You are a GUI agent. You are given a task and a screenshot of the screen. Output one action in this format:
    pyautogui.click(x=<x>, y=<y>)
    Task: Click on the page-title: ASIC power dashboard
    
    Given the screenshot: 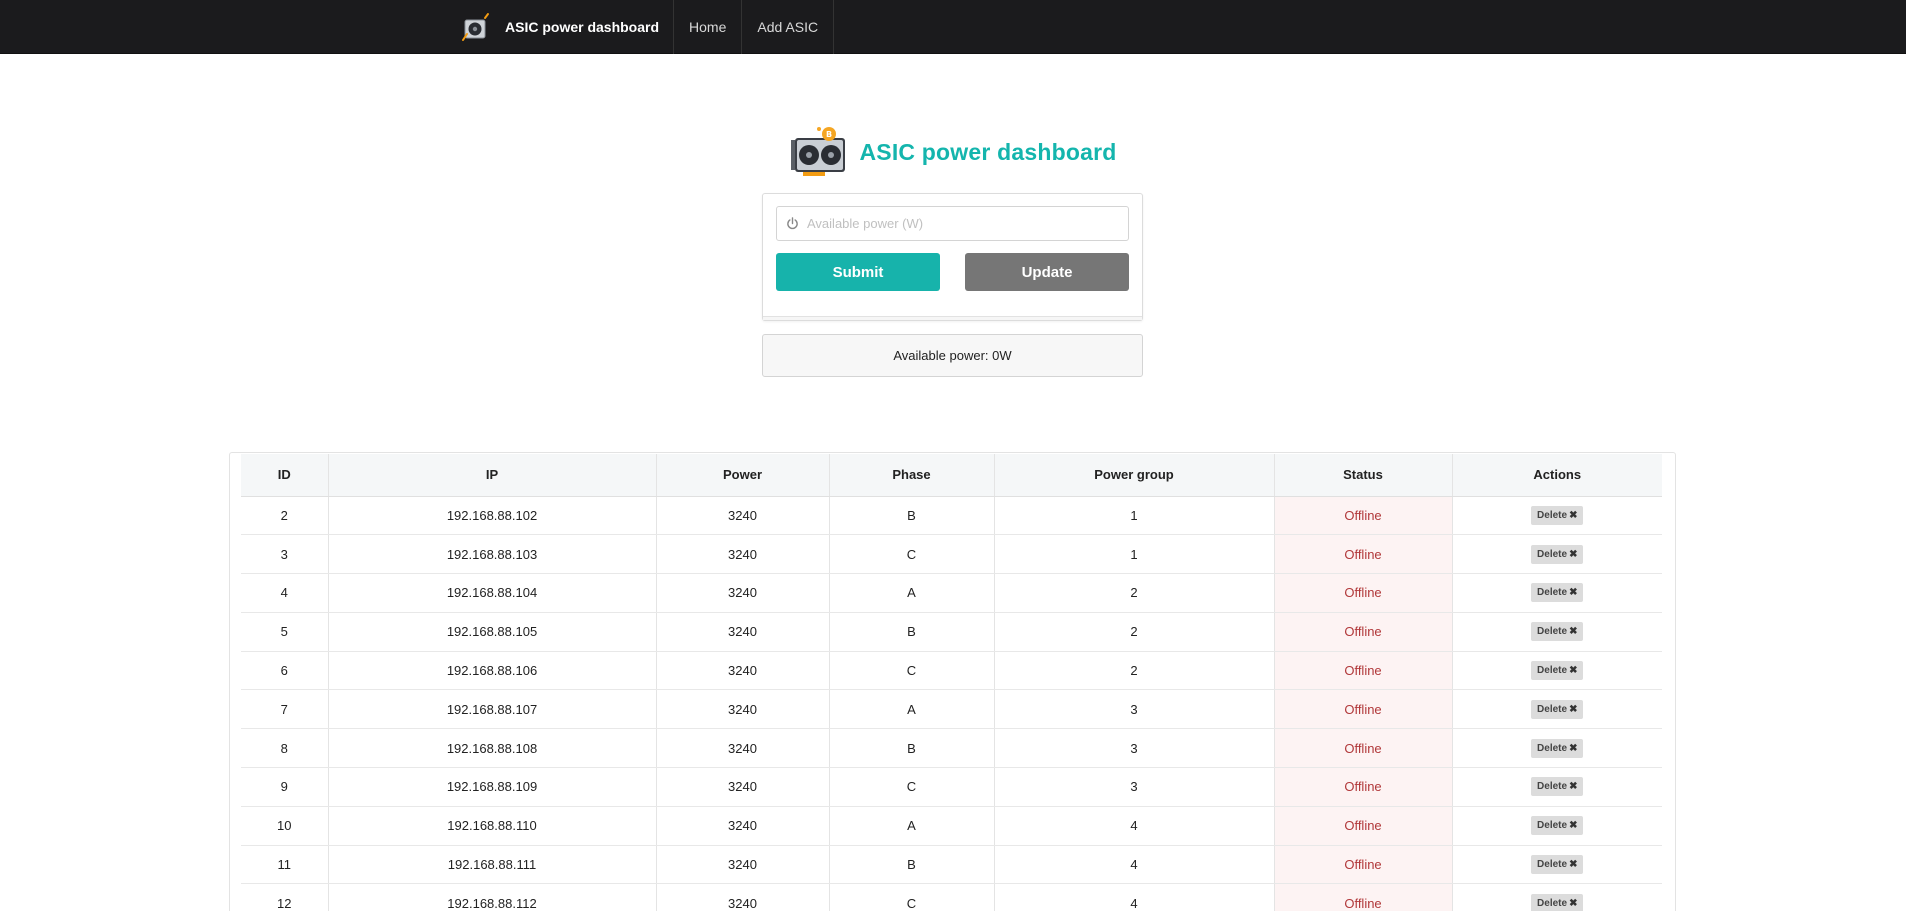 What is the action you would take?
    pyautogui.click(x=988, y=151)
    